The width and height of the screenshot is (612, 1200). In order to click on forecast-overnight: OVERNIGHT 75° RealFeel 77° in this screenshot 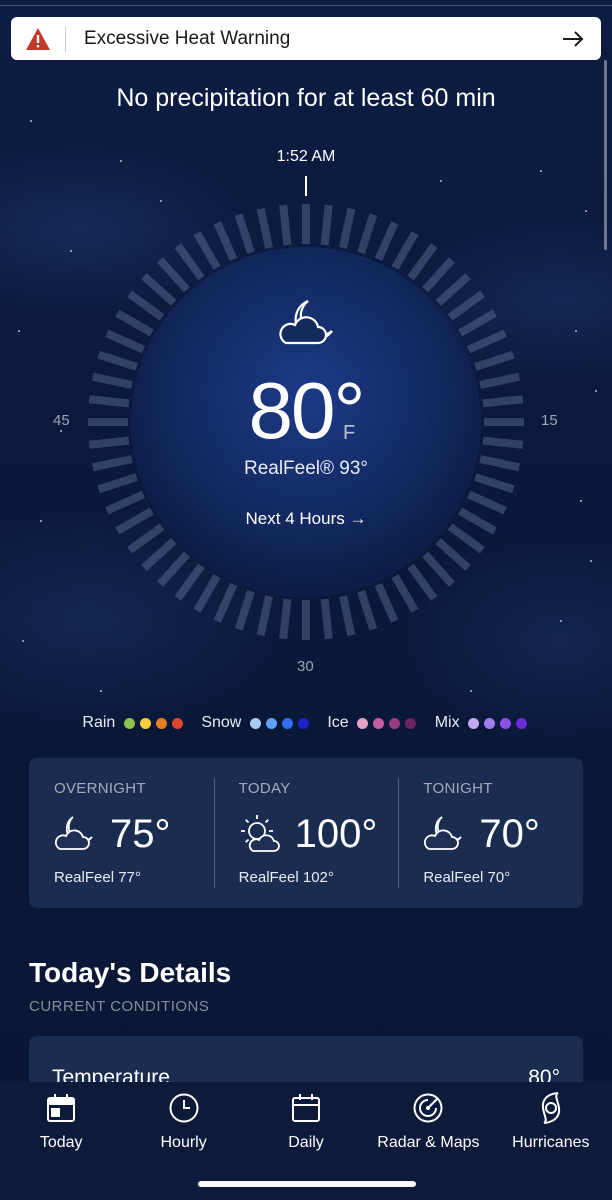, I will do `click(121, 833)`.